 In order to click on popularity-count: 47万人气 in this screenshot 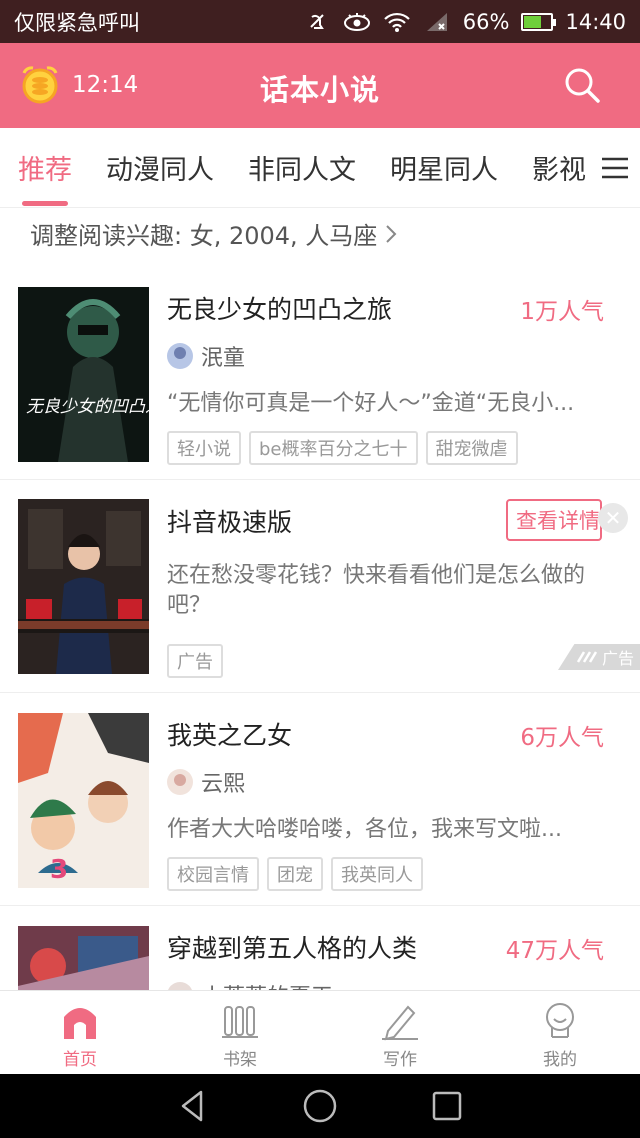, I will do `click(554, 951)`.